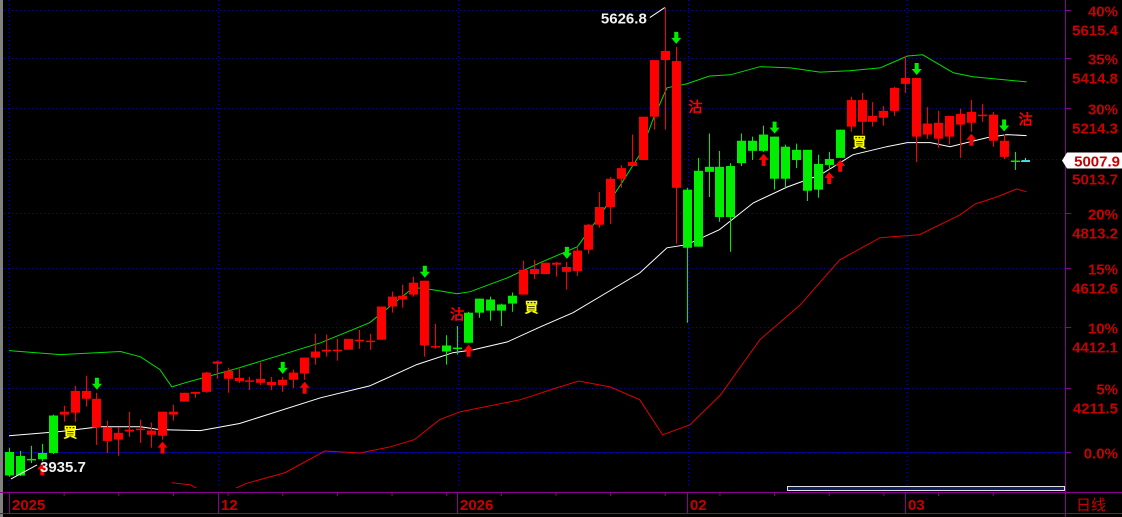  Describe the element at coordinates (1103, 215) in the screenshot. I see `y-axis-percent-label: 20%` at that location.